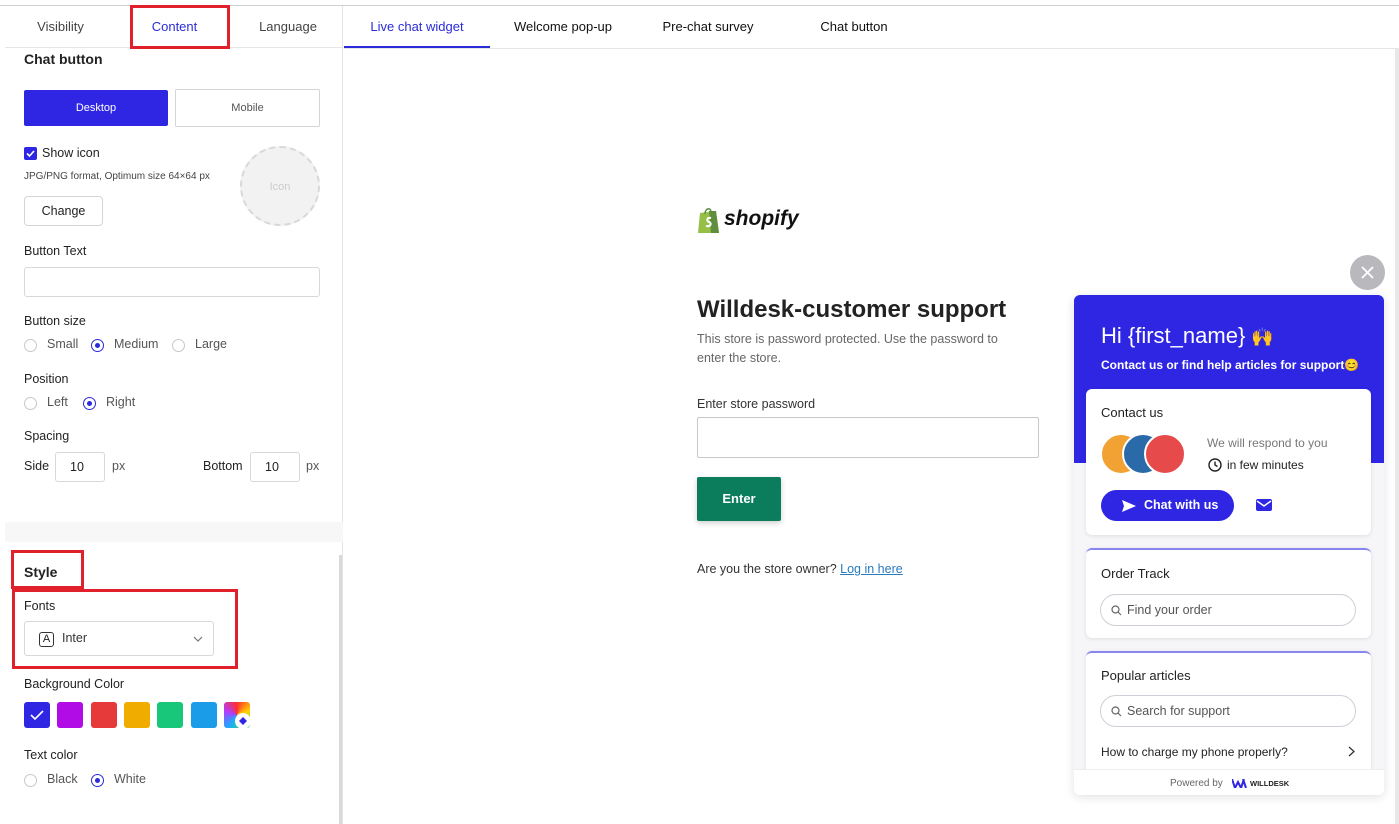 Image resolution: width=1399 pixels, height=824 pixels. Describe the element at coordinates (417, 27) in the screenshot. I see `tab-live-chat-widget: Live chat widget` at that location.